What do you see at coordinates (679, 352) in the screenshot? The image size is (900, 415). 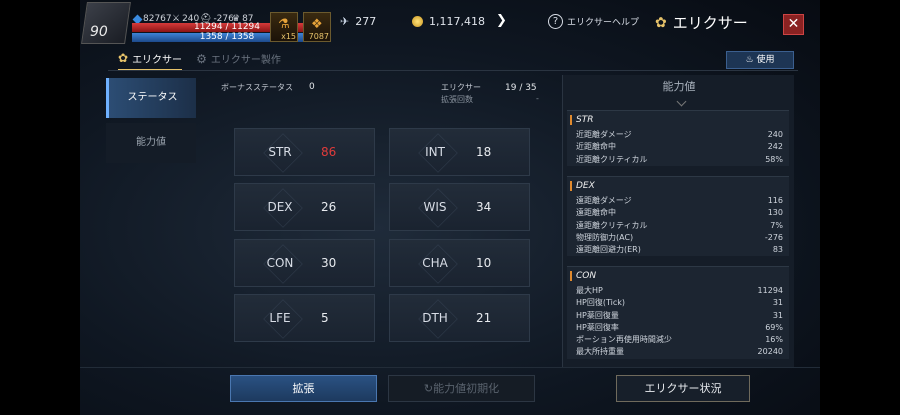 I see `ability-row: 最大所持重量 20240` at bounding box center [679, 352].